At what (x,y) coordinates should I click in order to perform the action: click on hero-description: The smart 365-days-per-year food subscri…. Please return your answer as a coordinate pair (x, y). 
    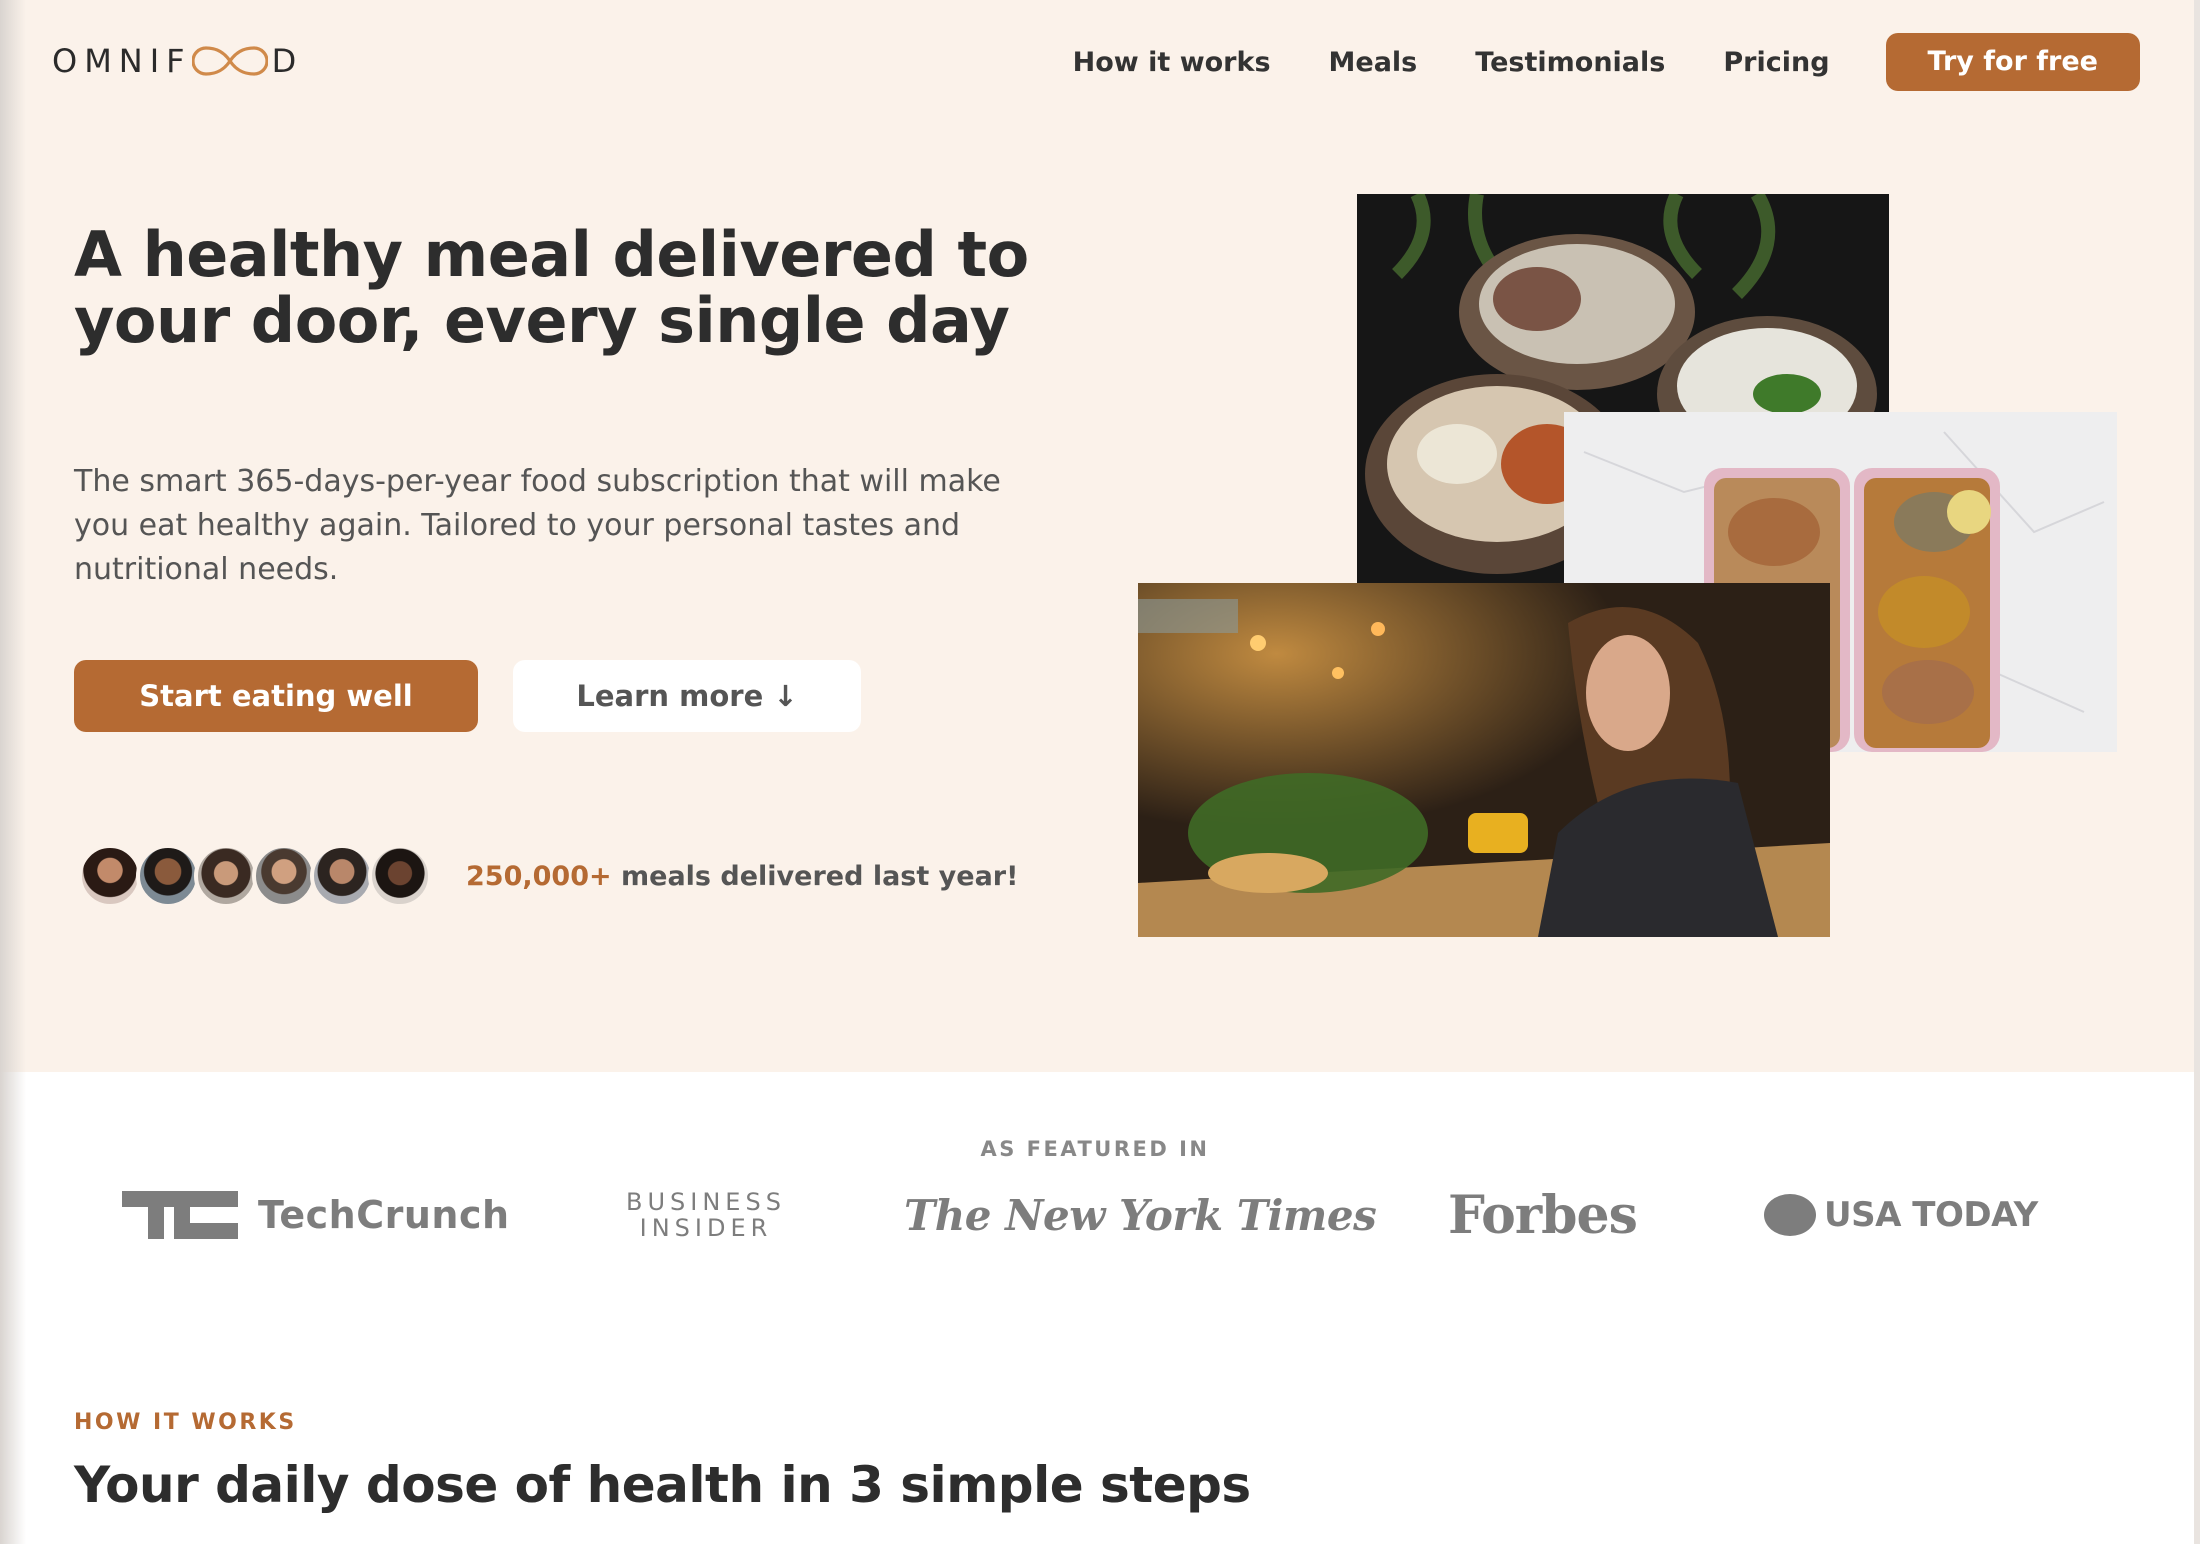
    Looking at the image, I should click on (537, 525).